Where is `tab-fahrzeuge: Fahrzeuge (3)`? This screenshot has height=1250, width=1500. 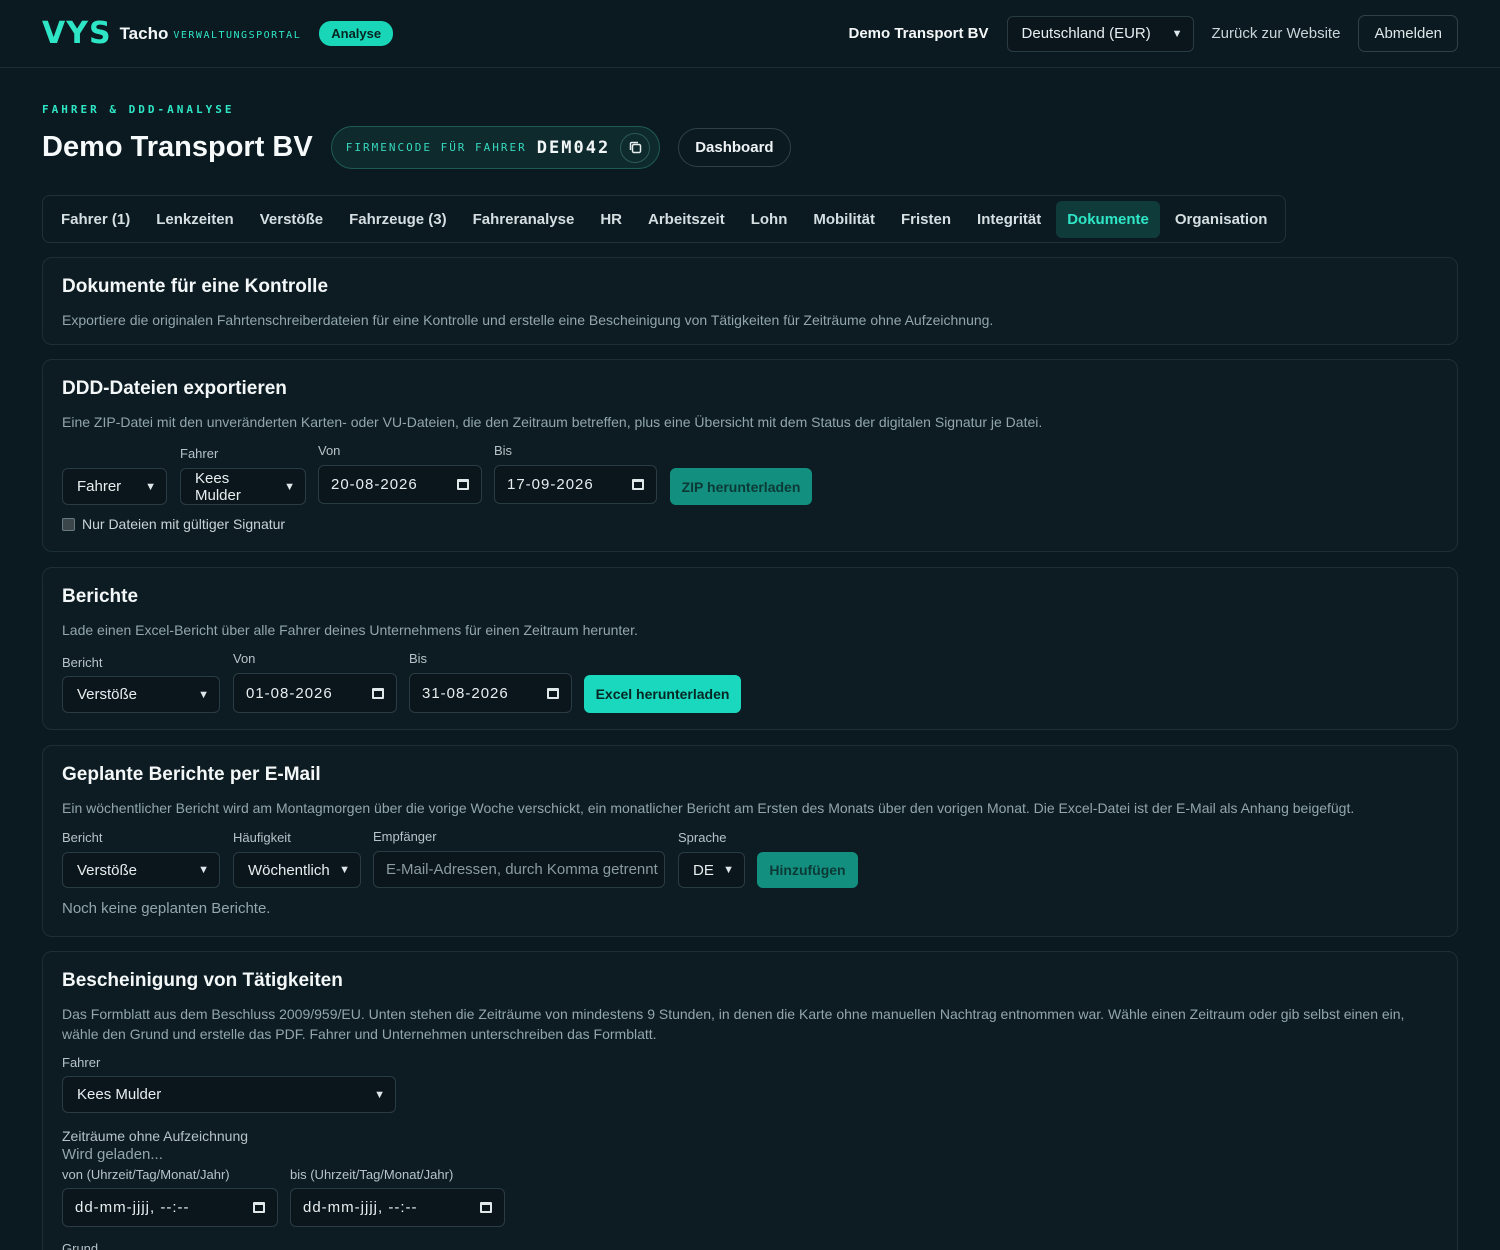 tab-fahrzeuge: Fahrzeuge (3) is located at coordinates (398, 219).